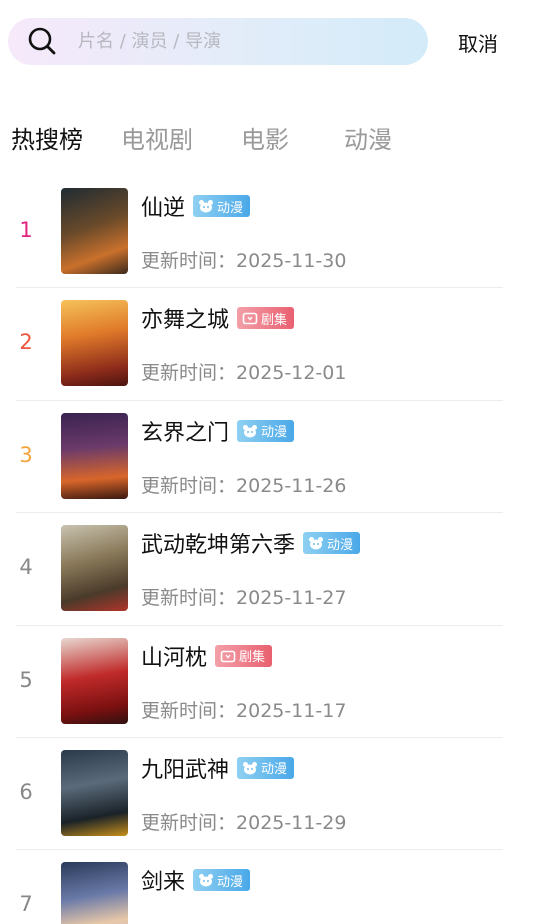 The image size is (535, 924). Describe the element at coordinates (26, 230) in the screenshot. I see `rank-number: 1` at that location.